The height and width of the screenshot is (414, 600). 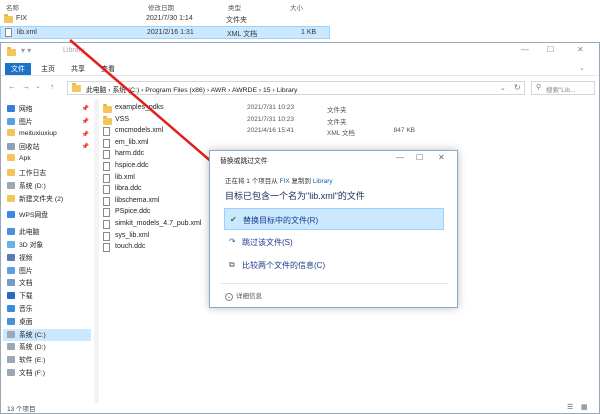 I want to click on info-prefix: 正在将 1 个项目从, so click(x=251, y=181).